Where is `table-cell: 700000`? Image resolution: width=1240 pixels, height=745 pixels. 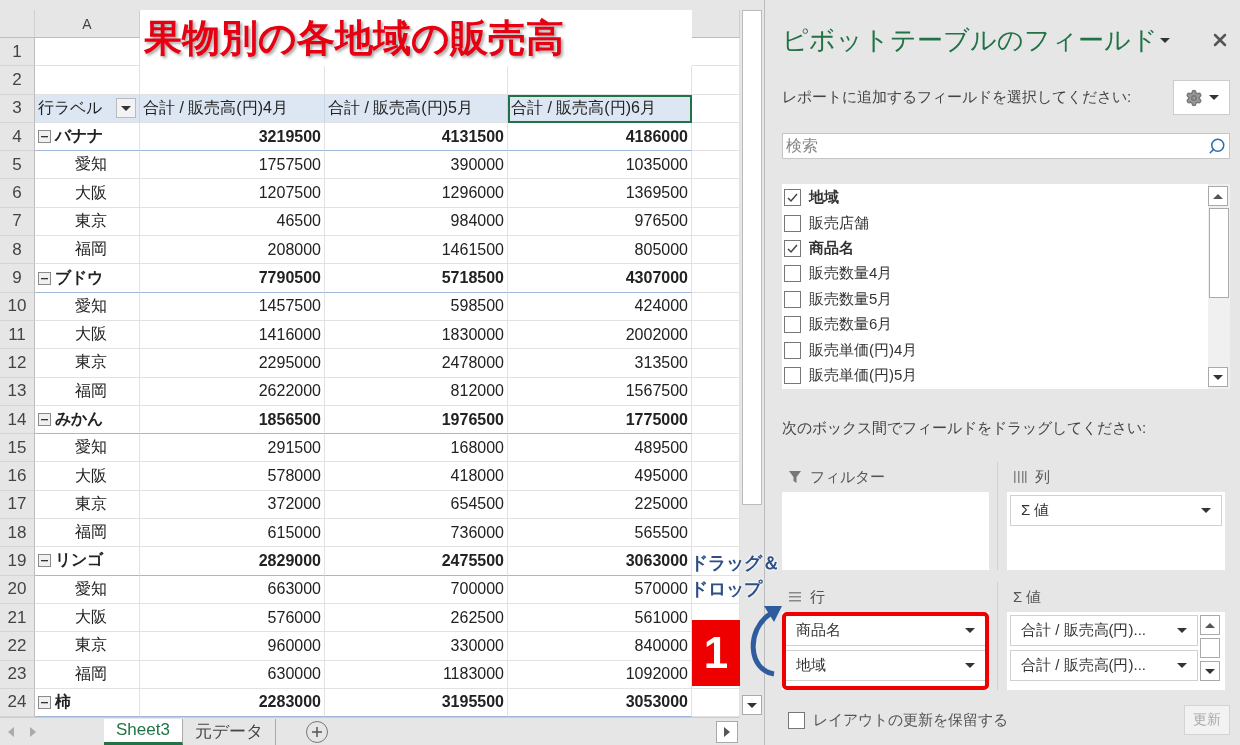 table-cell: 700000 is located at coordinates (416, 589).